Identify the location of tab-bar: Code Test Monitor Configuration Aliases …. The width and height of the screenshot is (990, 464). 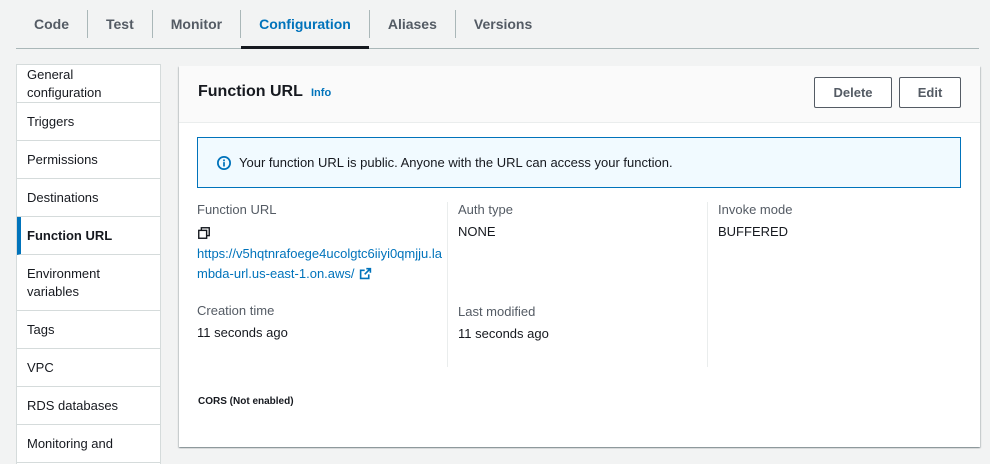
(497, 24).